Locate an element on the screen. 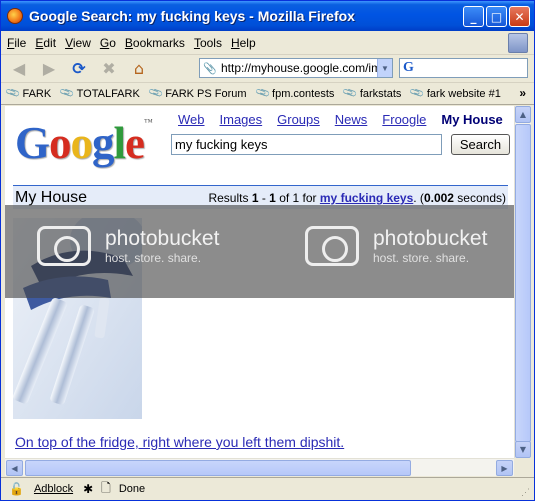 The width and height of the screenshot is (535, 501). watermark-left: photobucket host. store. share. is located at coordinates (128, 246).